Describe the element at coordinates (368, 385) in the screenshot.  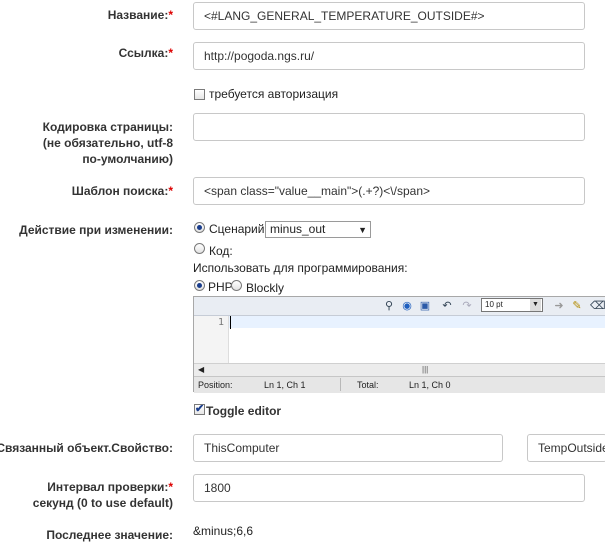
I see `status-total-label: Total:` at that location.